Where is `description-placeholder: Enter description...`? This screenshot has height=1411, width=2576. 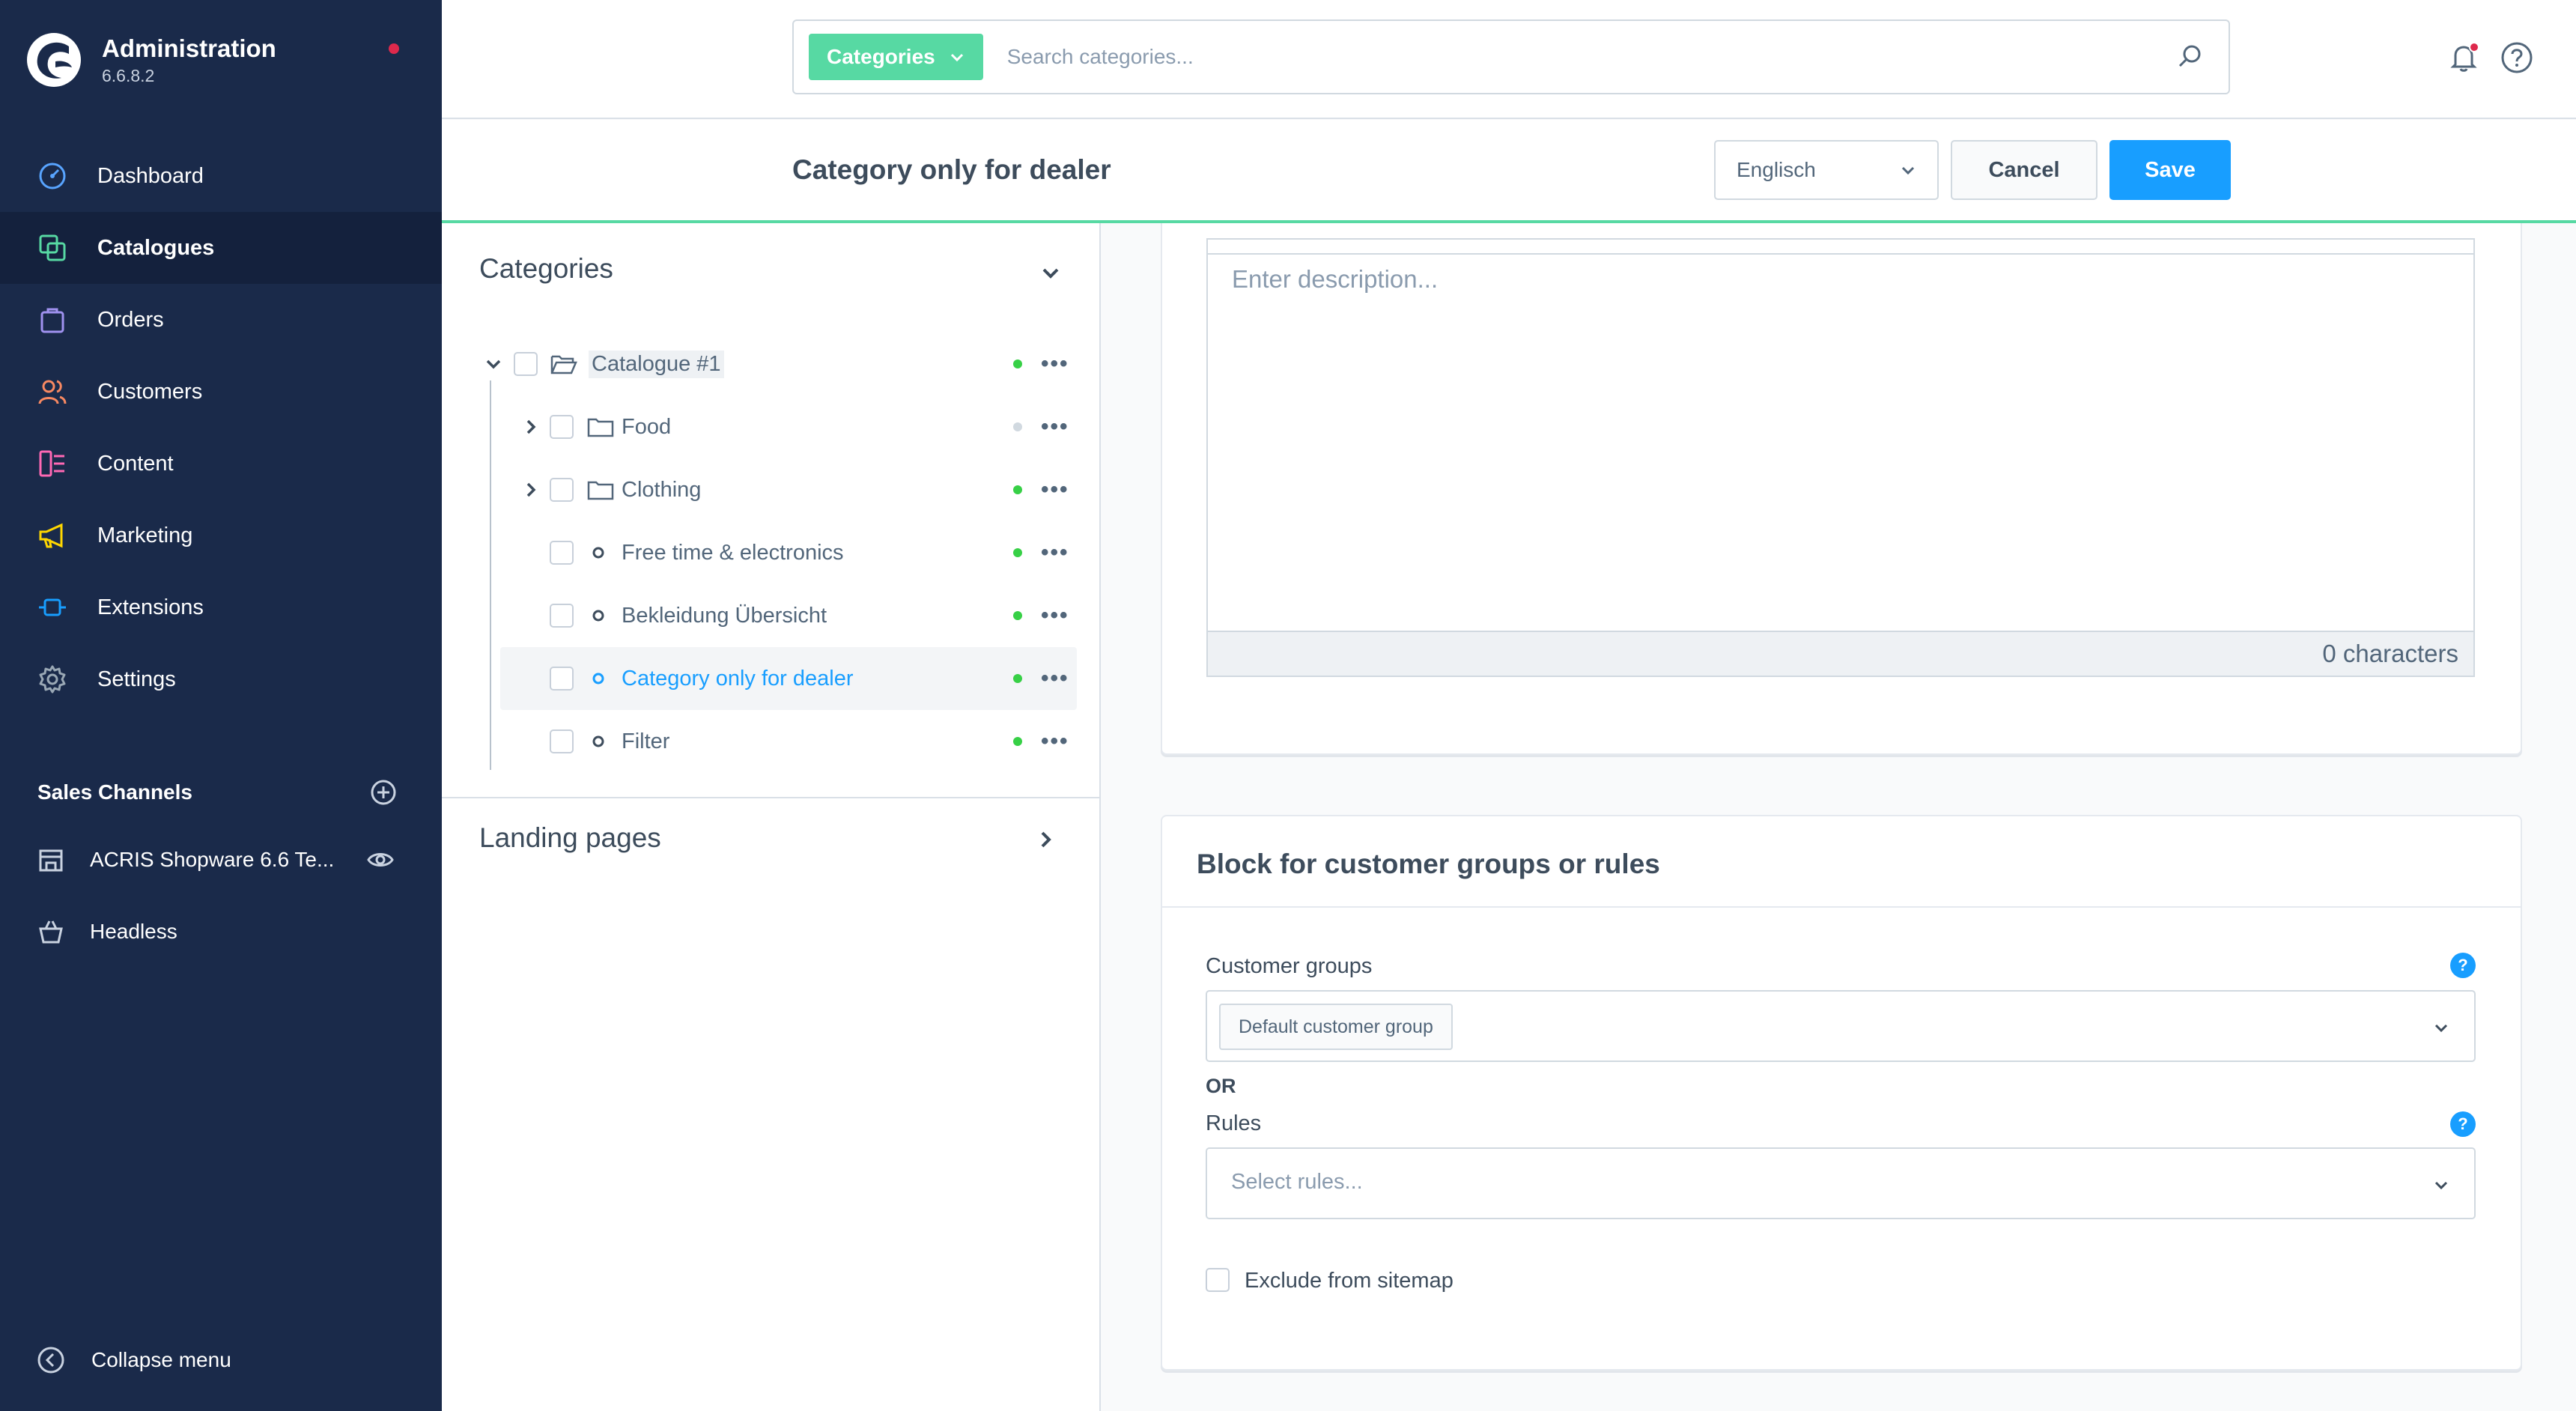 description-placeholder: Enter description... is located at coordinates (1335, 279).